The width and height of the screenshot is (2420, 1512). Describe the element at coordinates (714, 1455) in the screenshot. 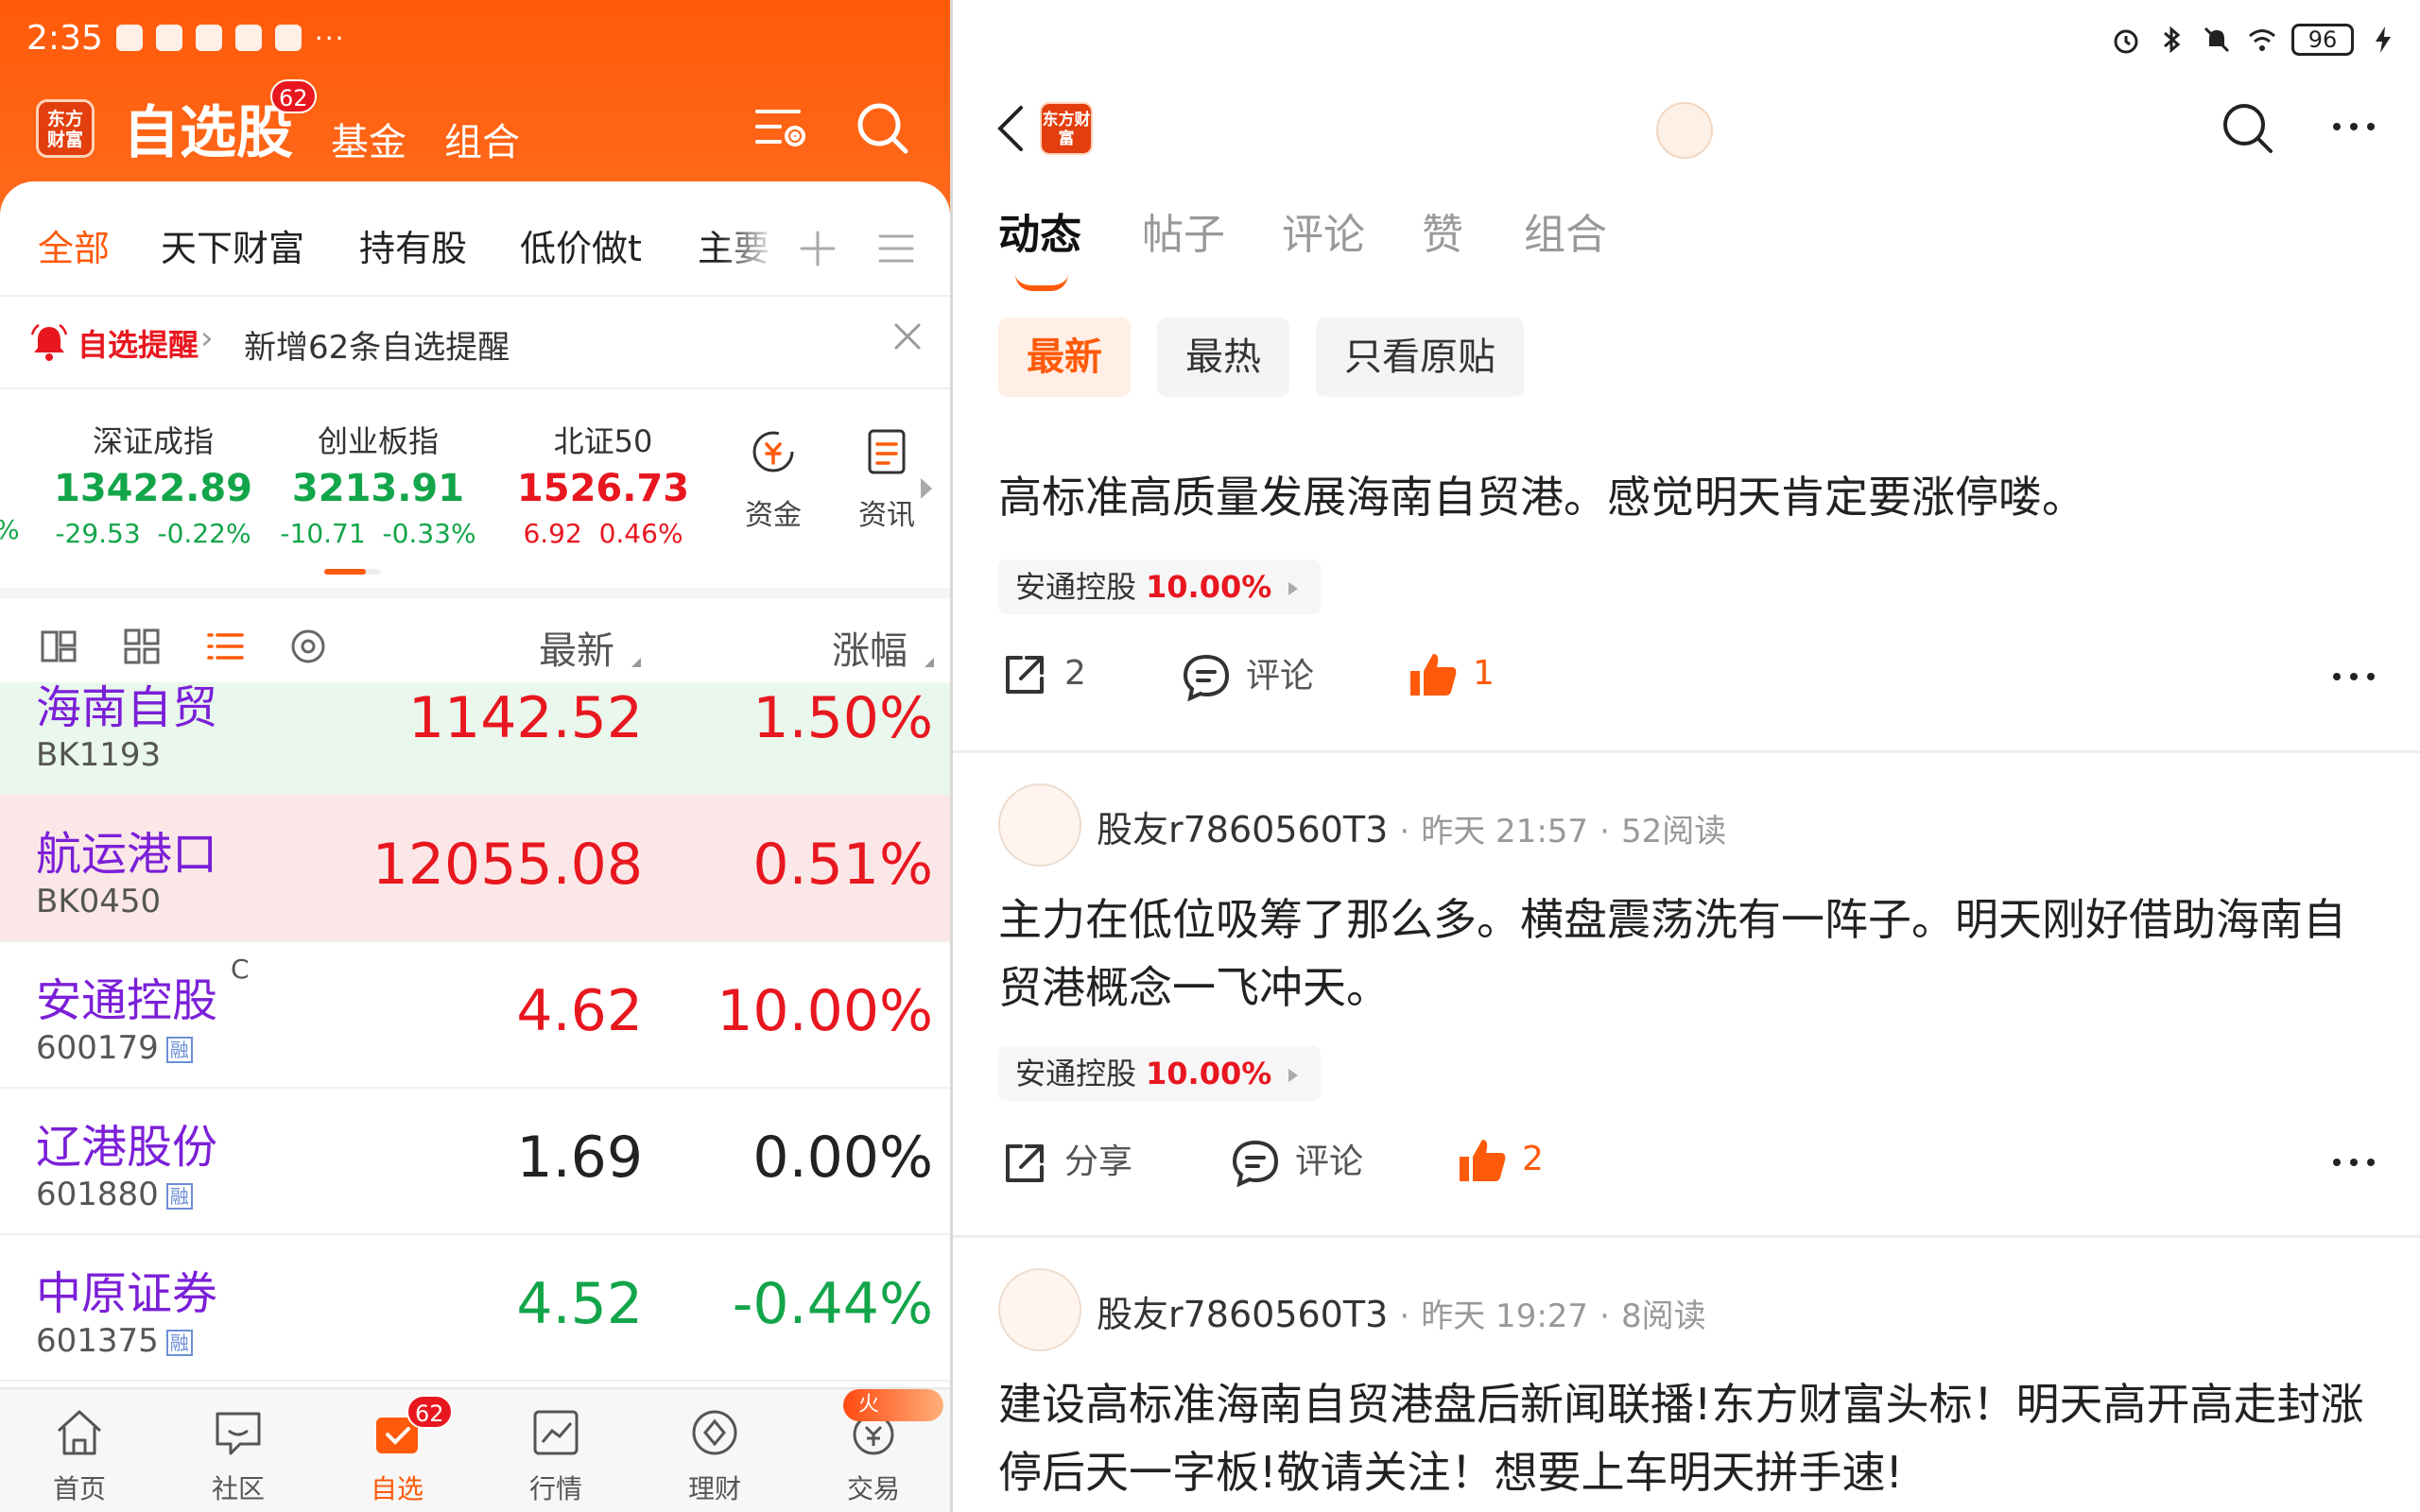

I see `nav-wealth: 理财` at that location.